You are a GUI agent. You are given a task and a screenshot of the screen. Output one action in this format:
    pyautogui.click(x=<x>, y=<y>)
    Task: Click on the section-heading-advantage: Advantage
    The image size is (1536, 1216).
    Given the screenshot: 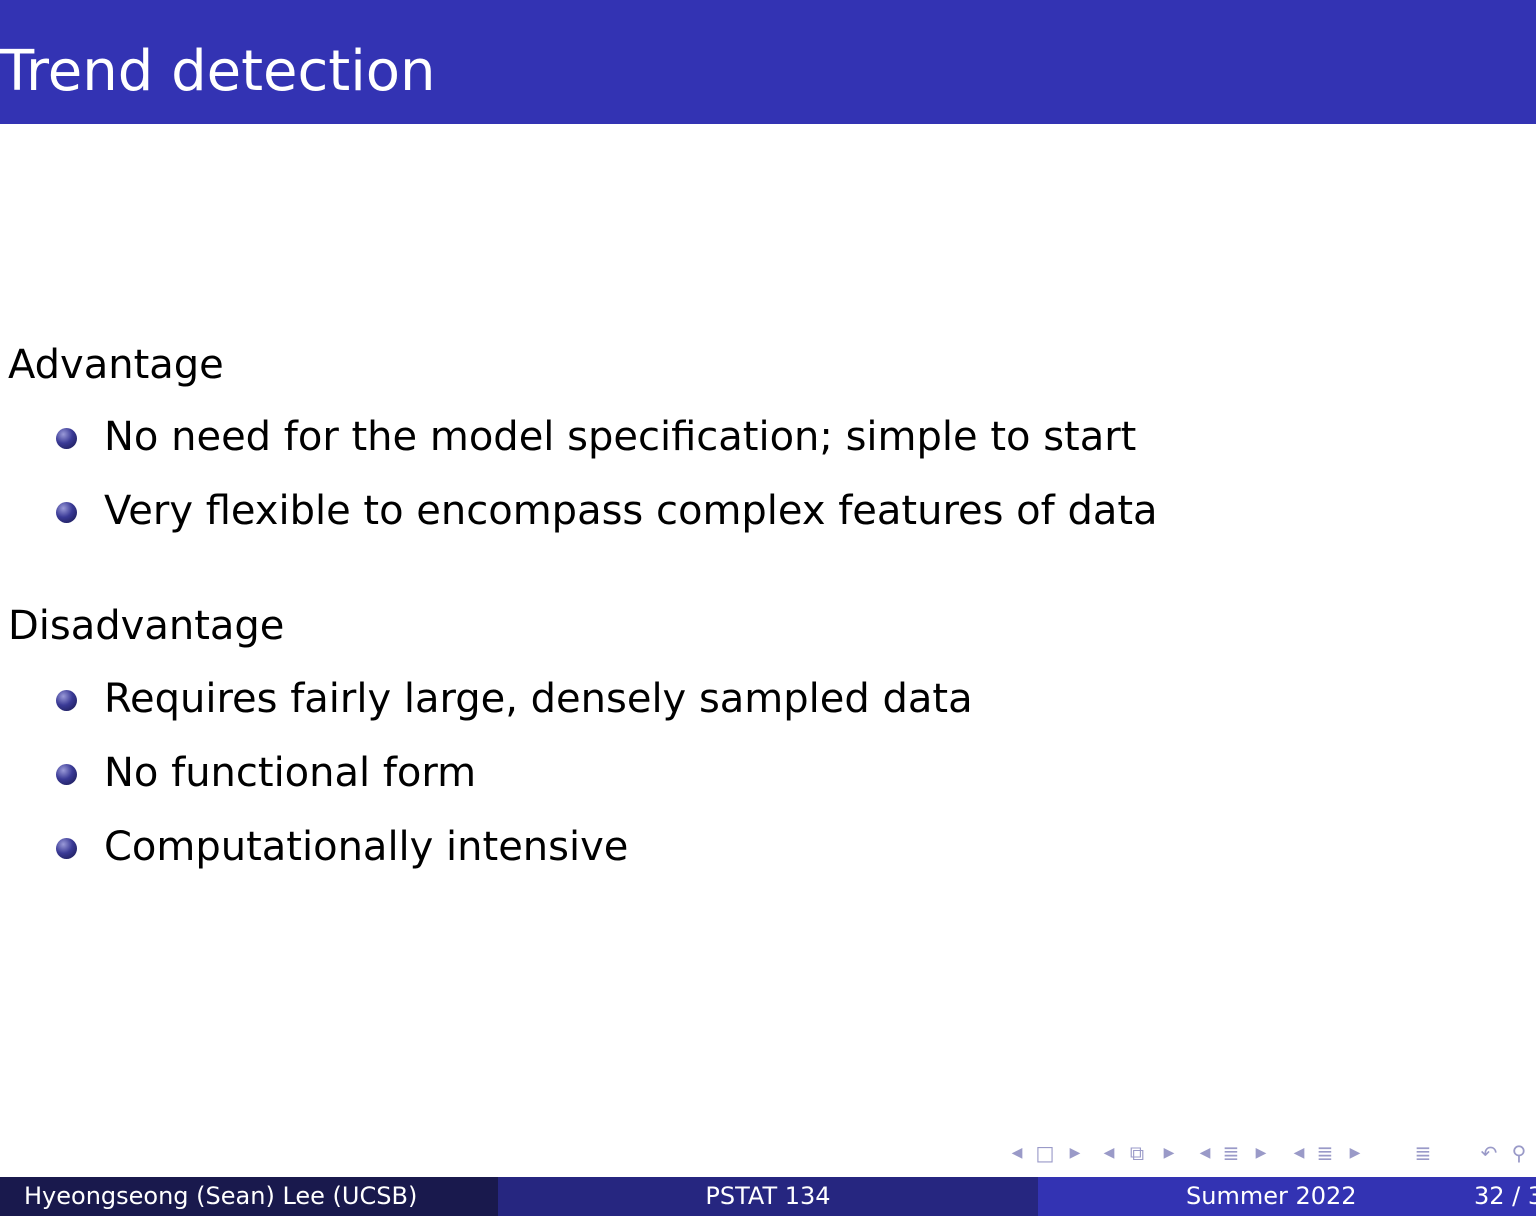 What is the action you would take?
    pyautogui.click(x=116, y=365)
    